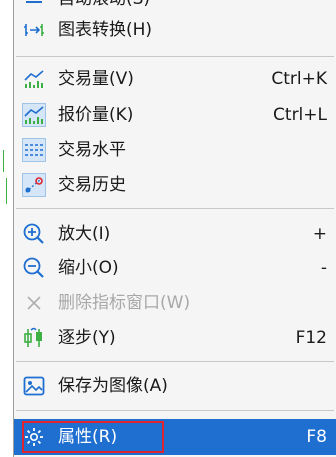 This screenshot has width=336, height=457. What do you see at coordinates (175, 234) in the screenshot?
I see `menu-item-zoom-in: 放大(I) +` at bounding box center [175, 234].